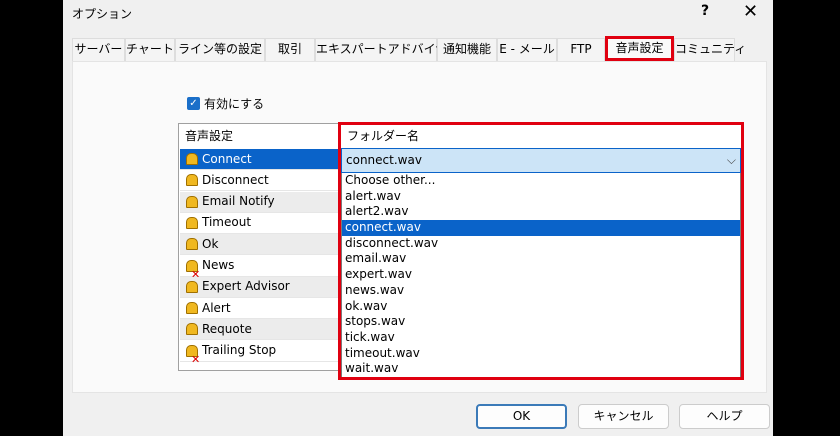 The image size is (840, 436). What do you see at coordinates (521, 416) in the screenshot?
I see `ok-button: OK` at bounding box center [521, 416].